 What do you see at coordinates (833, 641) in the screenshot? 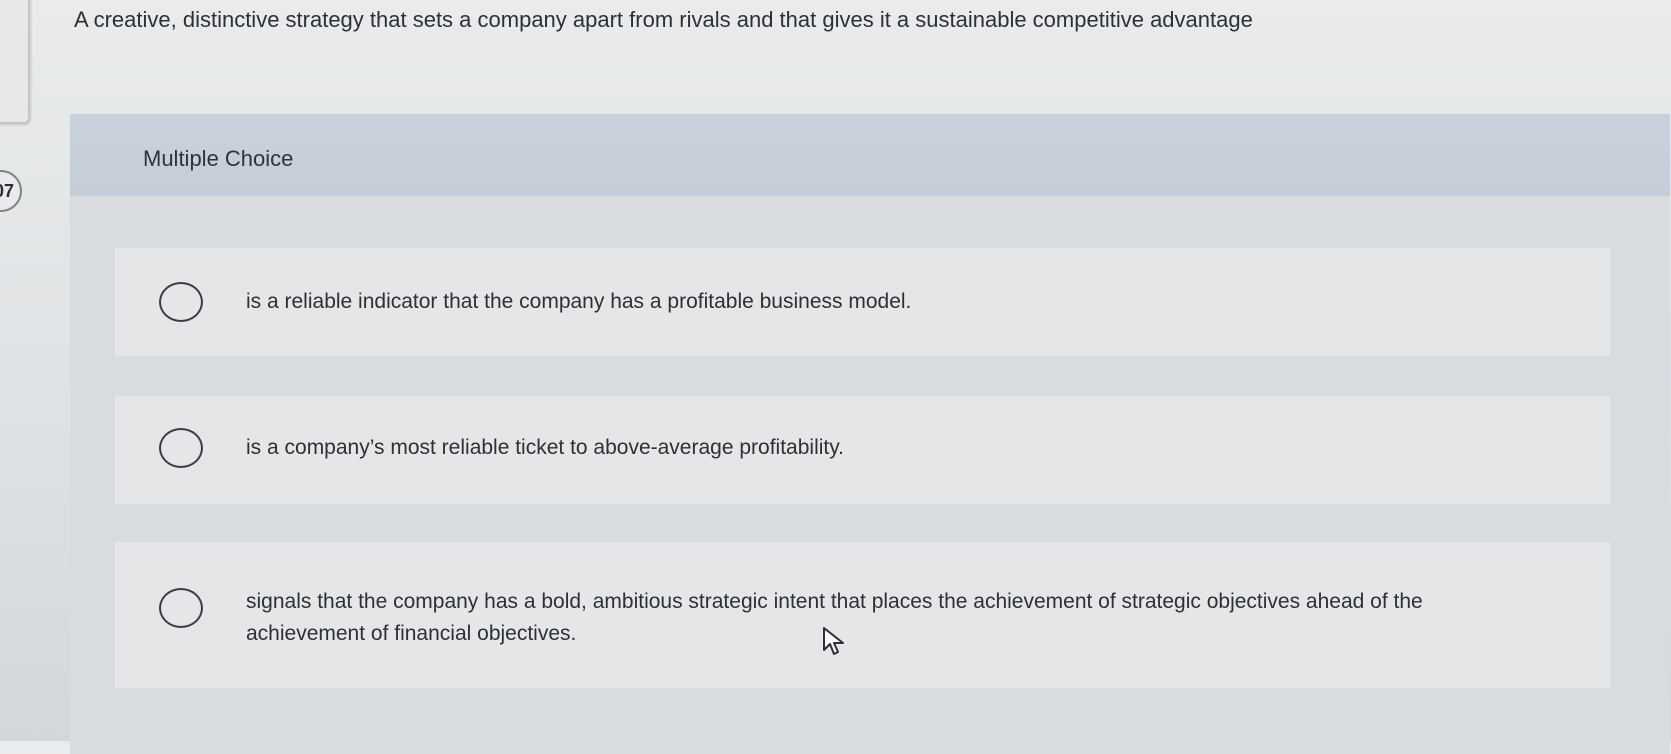
I see `mouse-pointer-icon` at bounding box center [833, 641].